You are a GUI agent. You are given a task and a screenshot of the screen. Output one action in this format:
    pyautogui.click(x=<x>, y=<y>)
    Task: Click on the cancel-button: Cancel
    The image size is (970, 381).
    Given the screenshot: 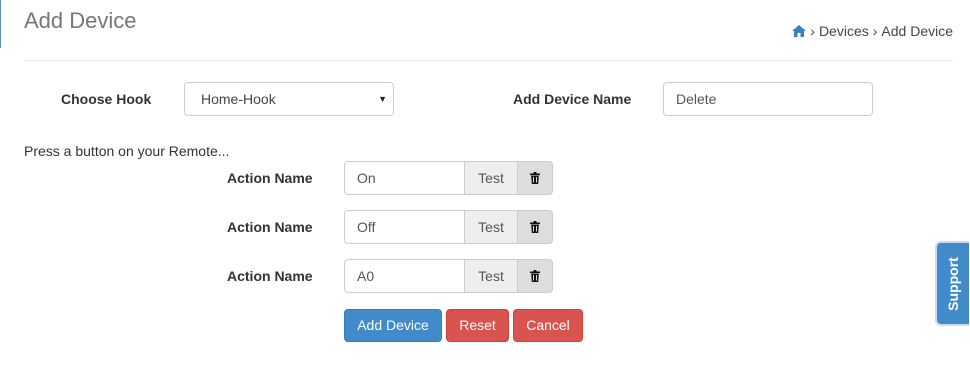 What is the action you would take?
    pyautogui.click(x=548, y=325)
    